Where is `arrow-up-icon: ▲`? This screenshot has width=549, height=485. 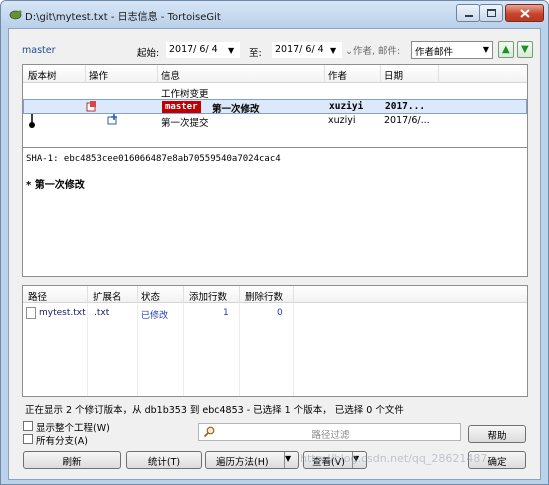
arrow-up-icon: ▲ is located at coordinates (506, 49).